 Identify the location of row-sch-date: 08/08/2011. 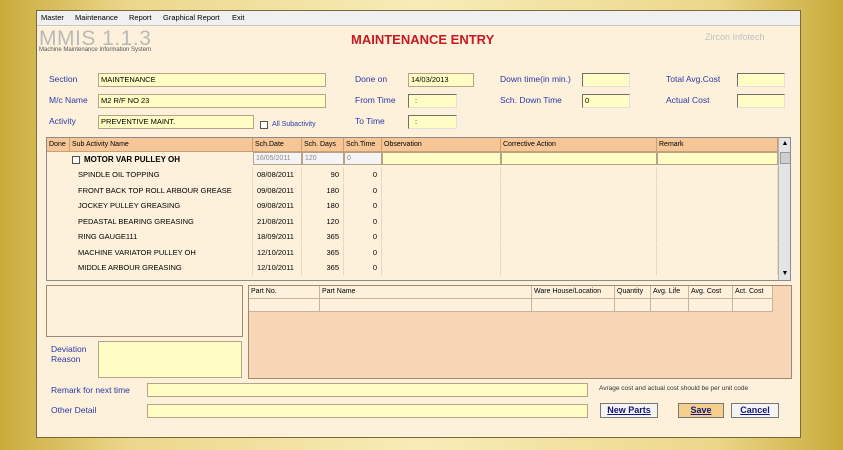
(277, 174).